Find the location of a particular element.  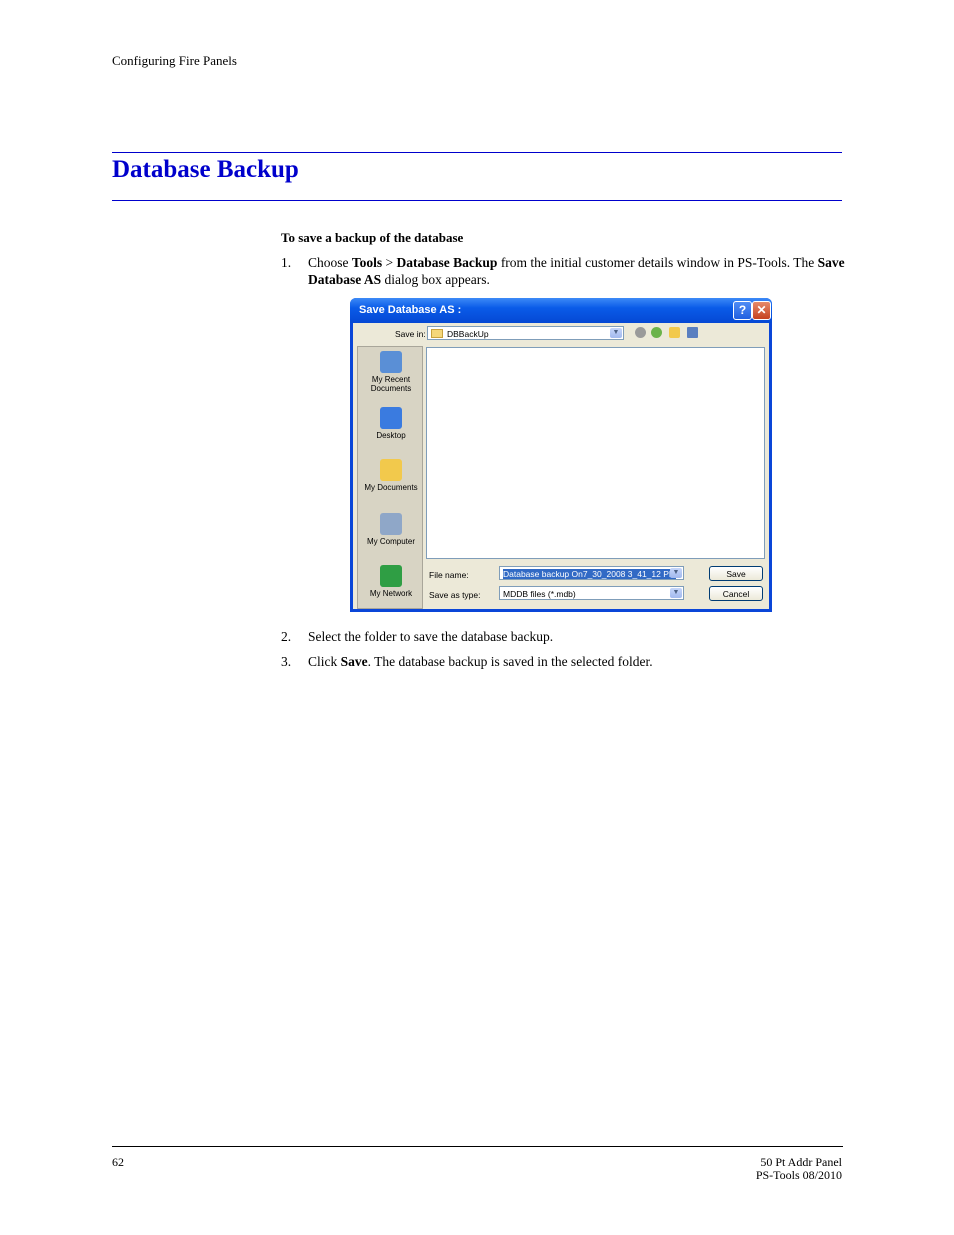

place-desktop: Desktop is located at coordinates (391, 423).